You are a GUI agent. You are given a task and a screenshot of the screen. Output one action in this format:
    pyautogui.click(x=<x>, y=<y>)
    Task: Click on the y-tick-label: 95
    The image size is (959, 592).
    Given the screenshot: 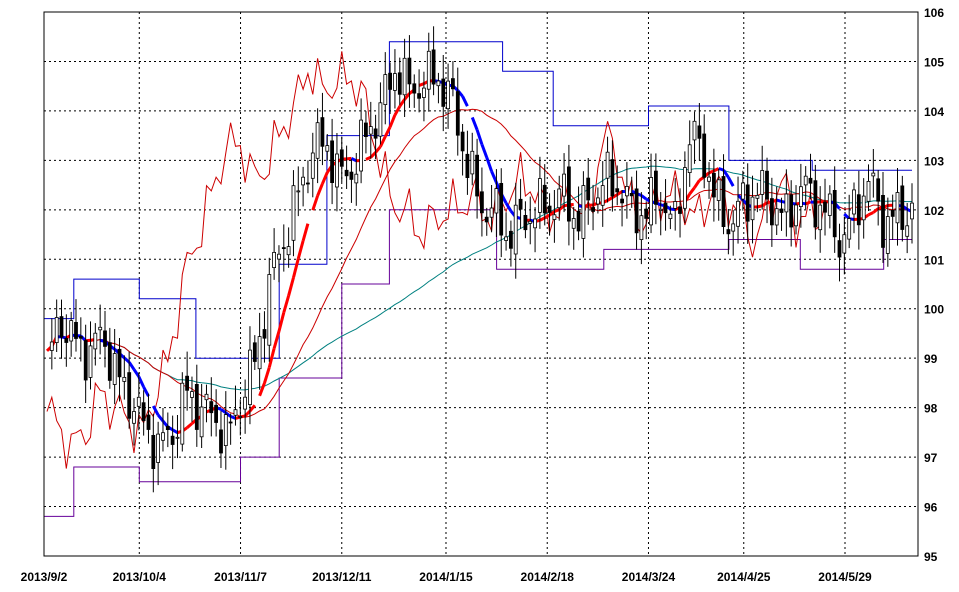 What is the action you would take?
    pyautogui.click(x=931, y=557)
    